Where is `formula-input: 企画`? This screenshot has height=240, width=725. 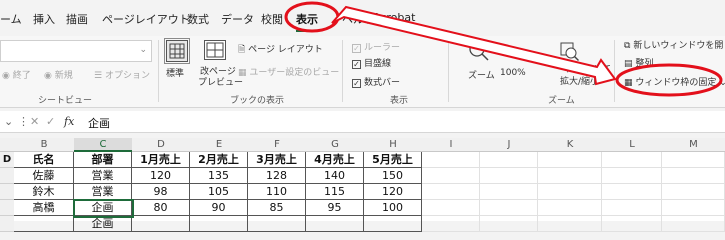 formula-input: 企画 is located at coordinates (99, 123).